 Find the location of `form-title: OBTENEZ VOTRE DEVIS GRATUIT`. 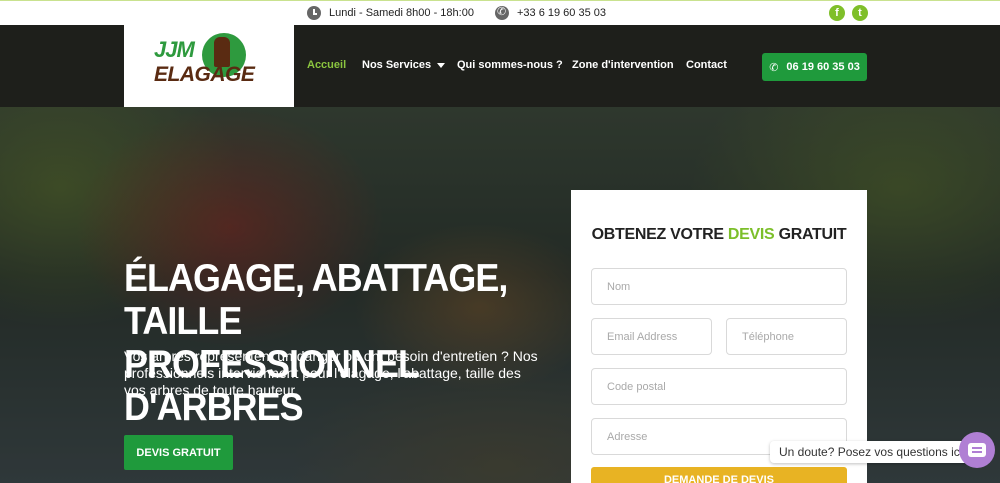

form-title: OBTENEZ VOTRE DEVIS GRATUIT is located at coordinates (719, 235).